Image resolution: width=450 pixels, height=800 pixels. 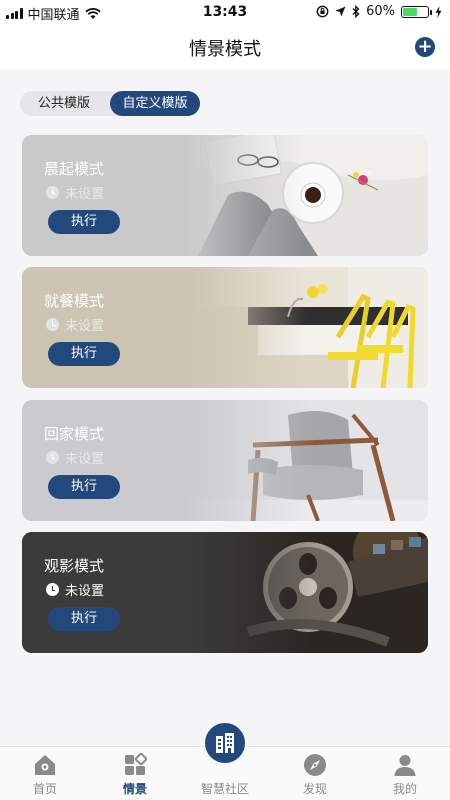 I want to click on navigation-bar: 情景模式 +, so click(x=225, y=47).